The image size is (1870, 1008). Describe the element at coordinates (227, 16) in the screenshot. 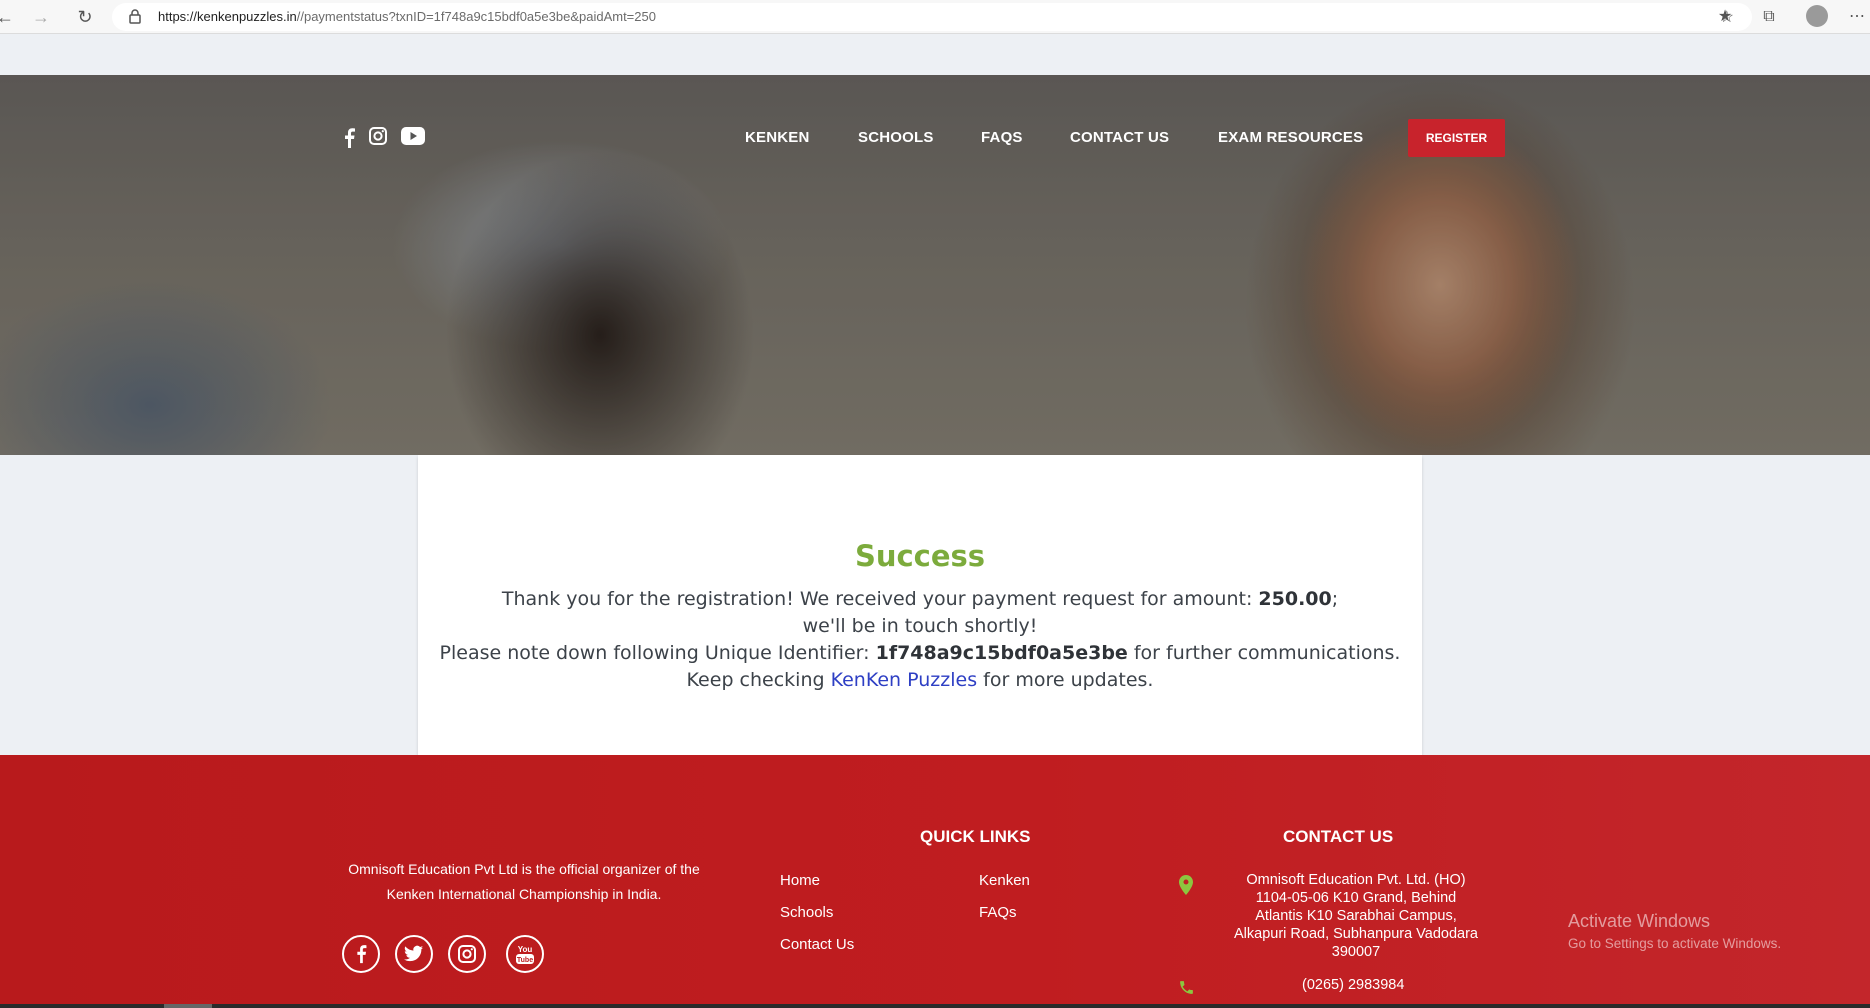

I see `url-host: https://kenkenpuzzles.in` at that location.